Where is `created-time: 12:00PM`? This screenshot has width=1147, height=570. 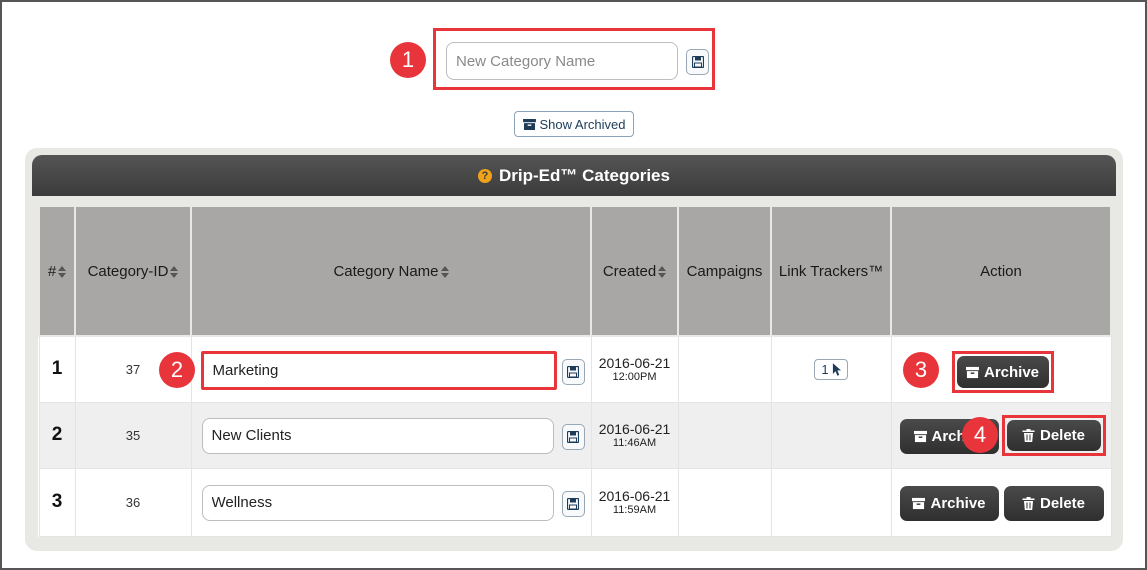 created-time: 12:00PM is located at coordinates (634, 376).